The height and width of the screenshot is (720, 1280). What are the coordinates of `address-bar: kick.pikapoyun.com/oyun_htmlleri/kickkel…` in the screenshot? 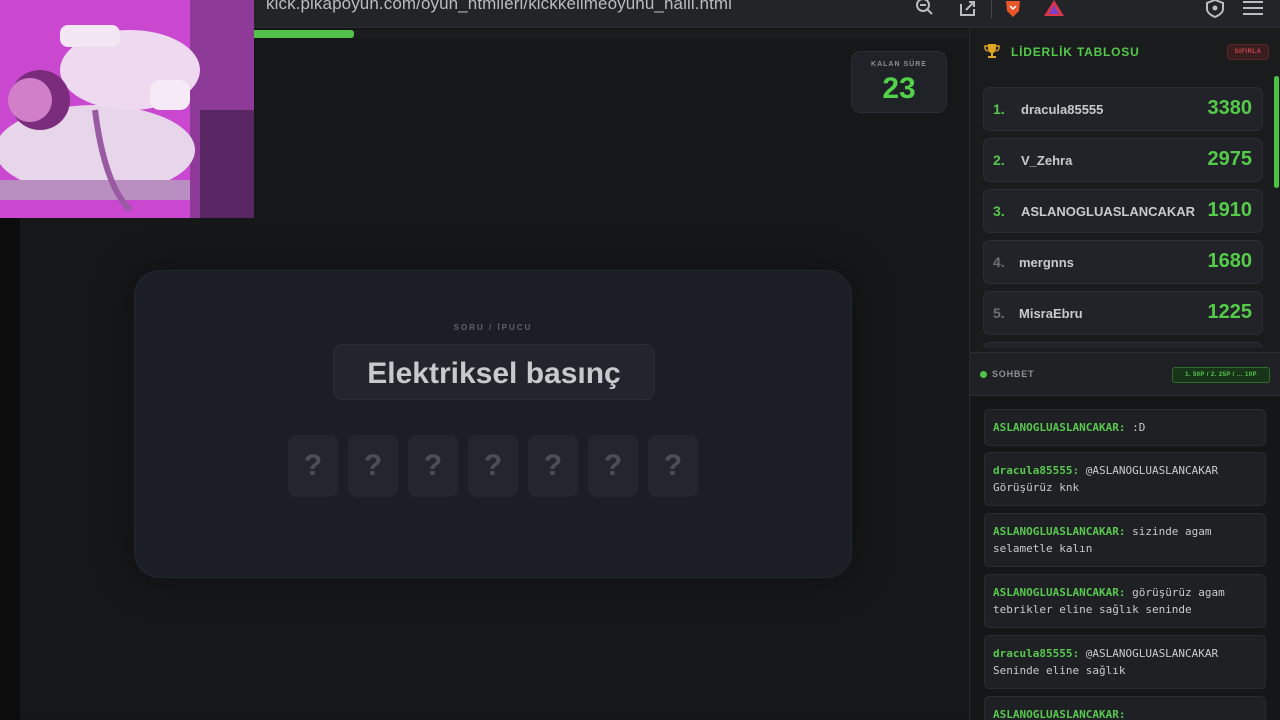 It's located at (499, 7).